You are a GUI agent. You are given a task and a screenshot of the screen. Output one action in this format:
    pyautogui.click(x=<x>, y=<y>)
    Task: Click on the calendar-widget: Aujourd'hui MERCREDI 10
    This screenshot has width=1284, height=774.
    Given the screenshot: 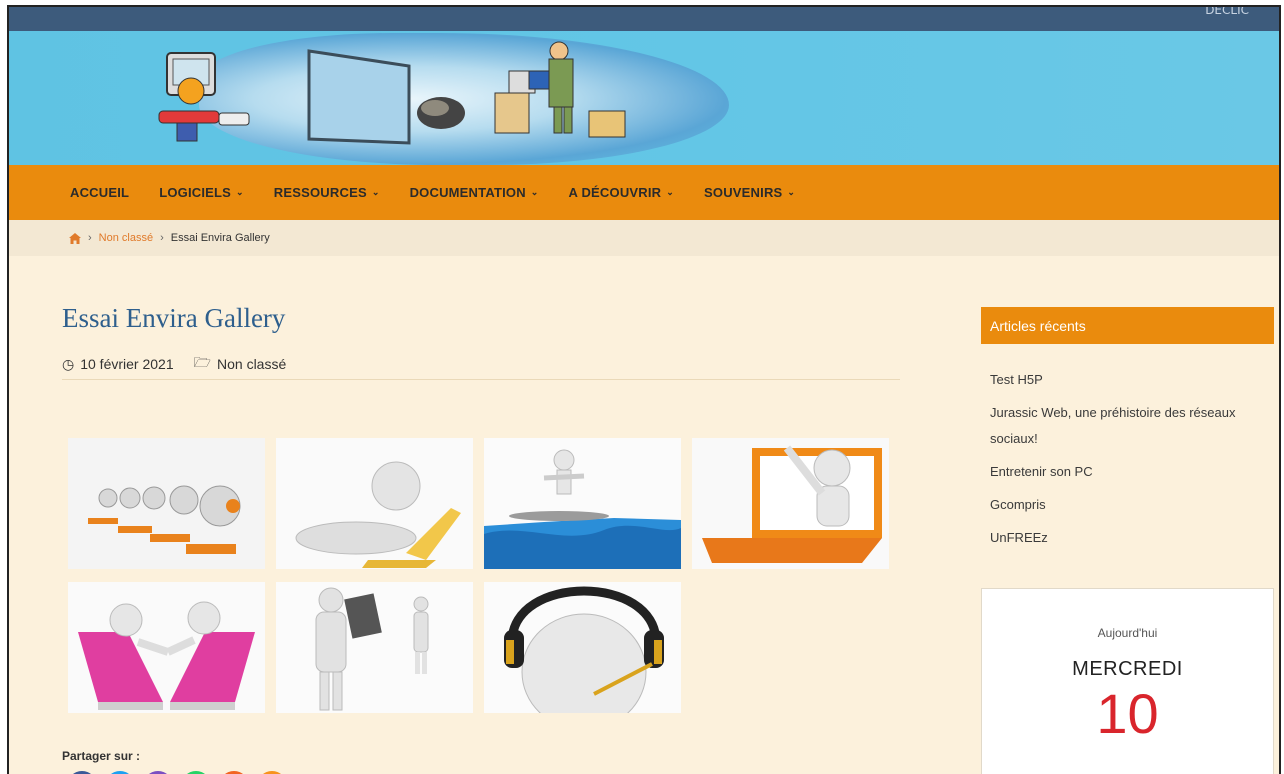 What is the action you would take?
    pyautogui.click(x=1127, y=681)
    